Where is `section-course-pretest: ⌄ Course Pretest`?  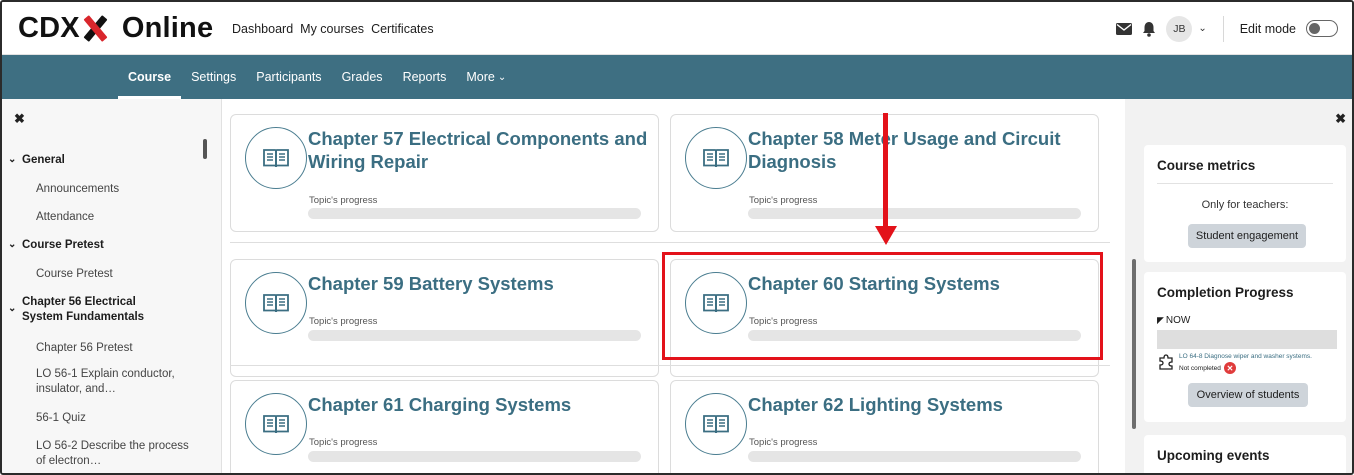
section-course-pretest: ⌄ Course Pretest is located at coordinates (56, 245).